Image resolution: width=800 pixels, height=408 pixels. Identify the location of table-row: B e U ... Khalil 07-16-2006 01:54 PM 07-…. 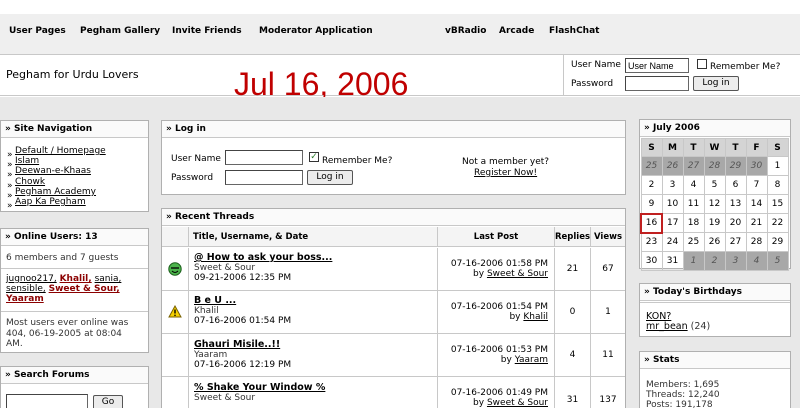
(393, 312).